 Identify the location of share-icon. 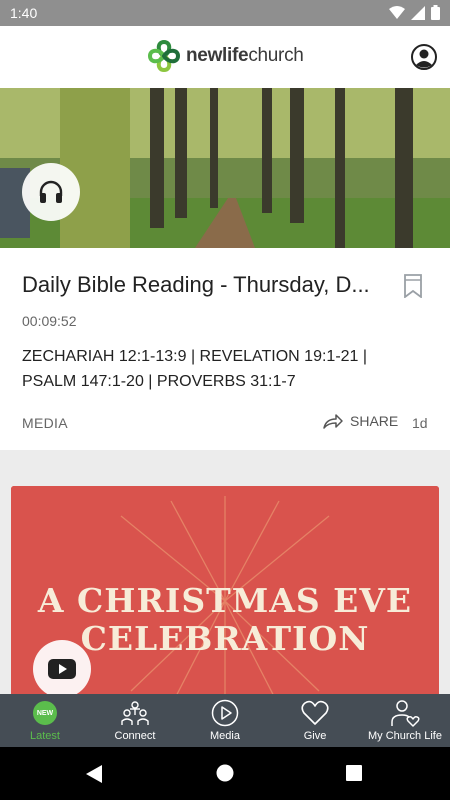
(333, 421).